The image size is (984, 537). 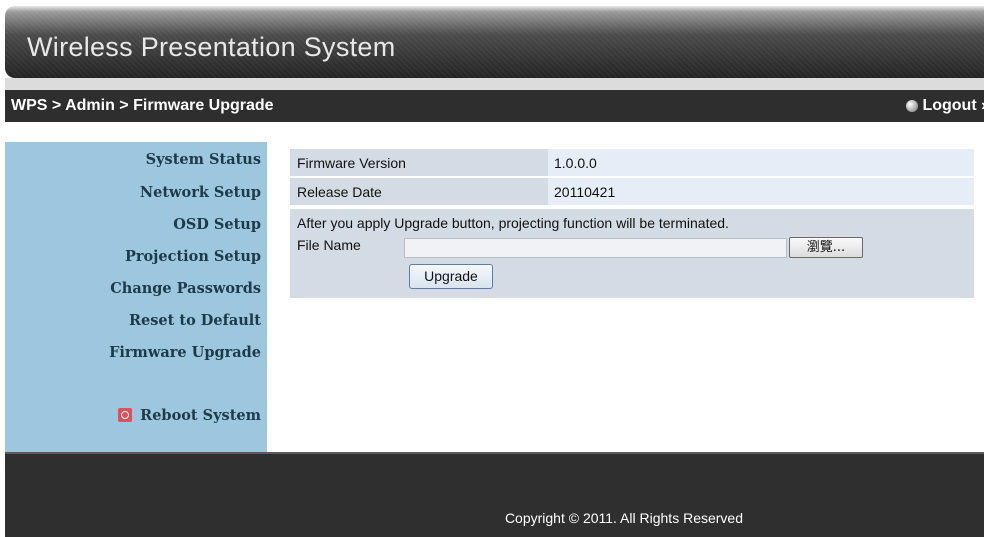 I want to click on firmware-version-value: 1.0.0.0, so click(x=575, y=163).